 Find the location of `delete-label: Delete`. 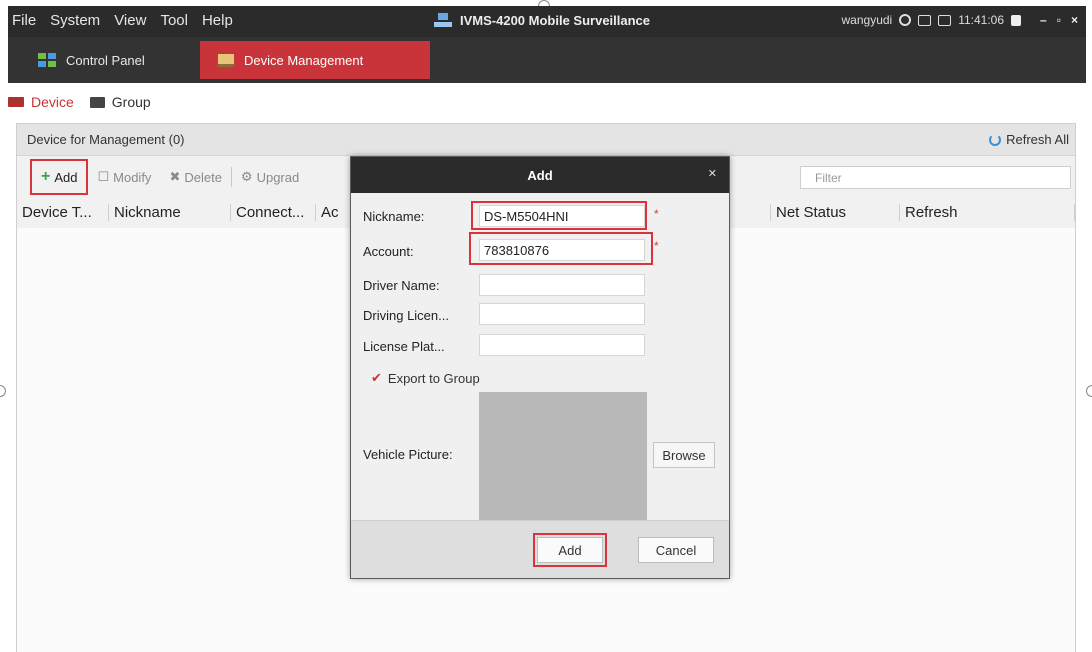

delete-label: Delete is located at coordinates (203, 177).